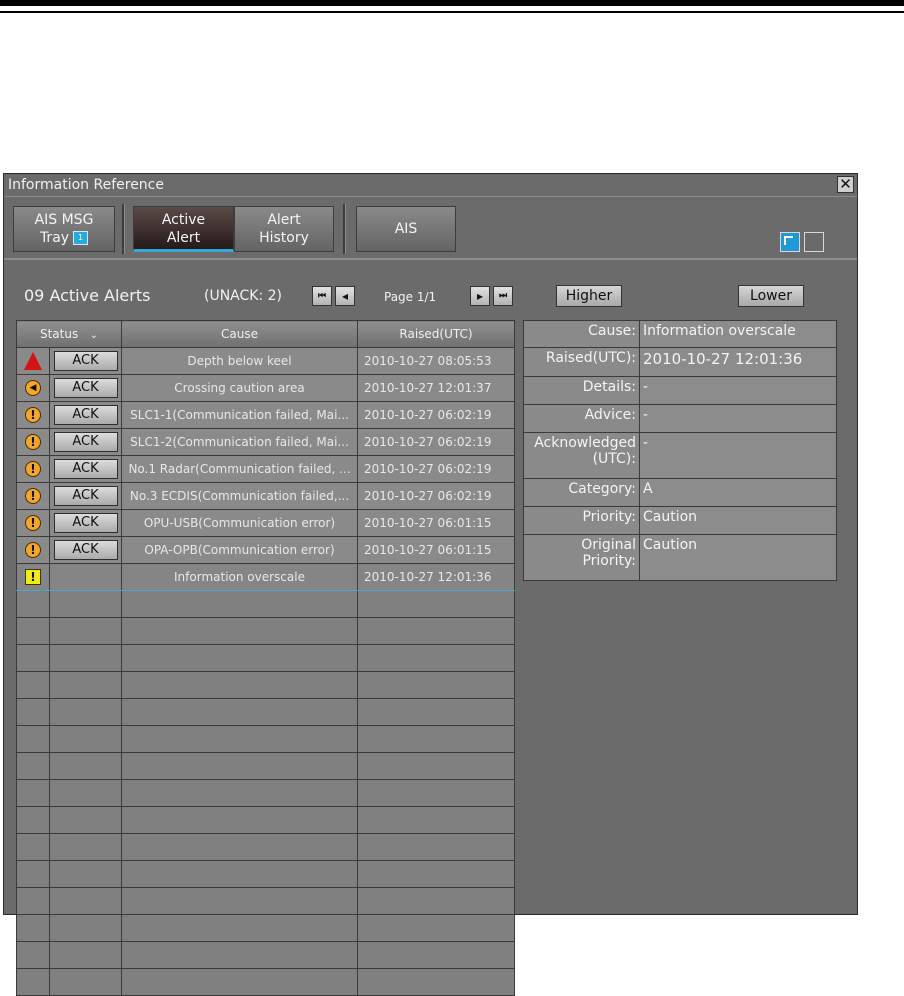 This screenshot has width=904, height=996. I want to click on first-page-button: ⏮, so click(322, 296).